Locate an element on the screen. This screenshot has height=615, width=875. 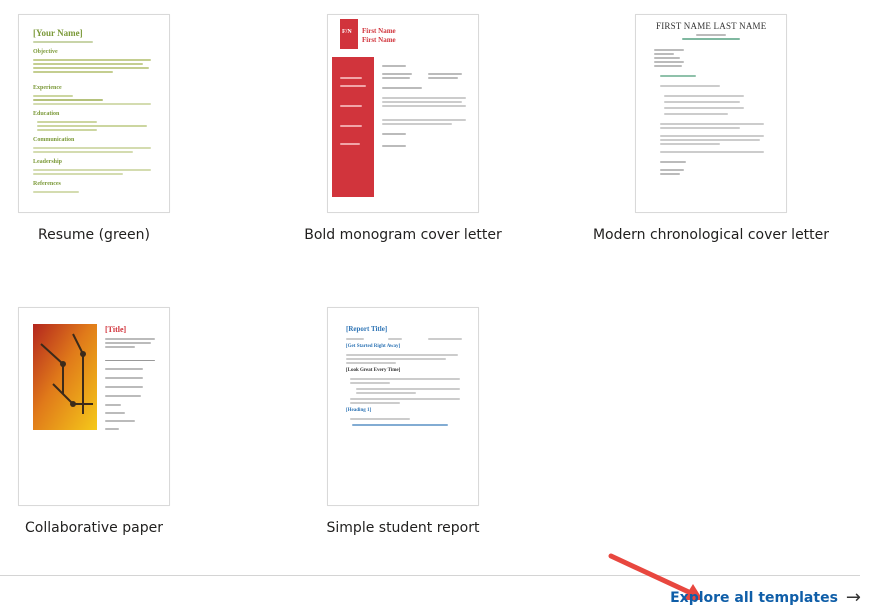
preview-section: Objective is located at coordinates (45, 52).